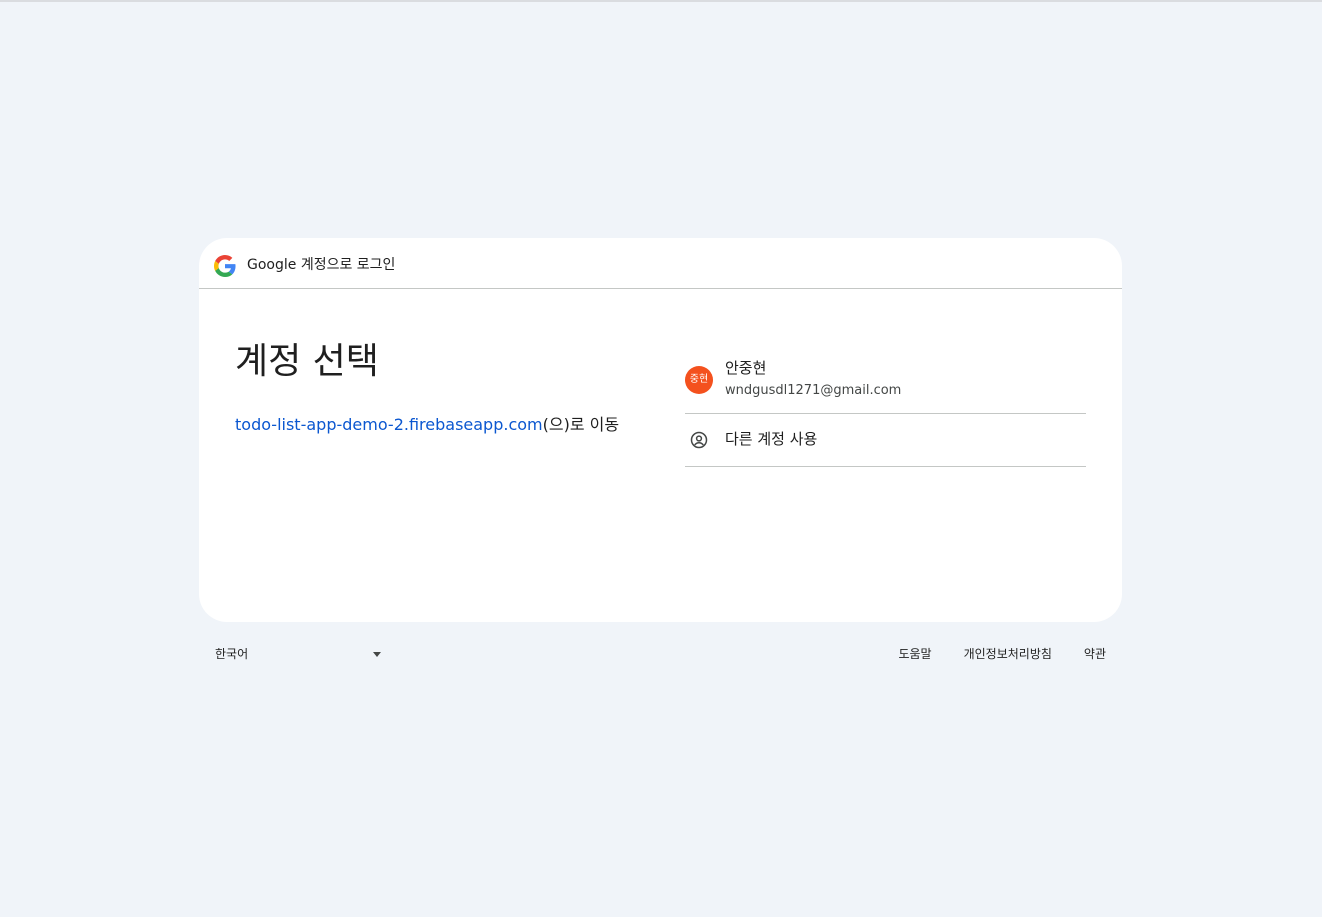 The image size is (1322, 917). Describe the element at coordinates (699, 380) in the screenshot. I see `avatar: 중현` at that location.